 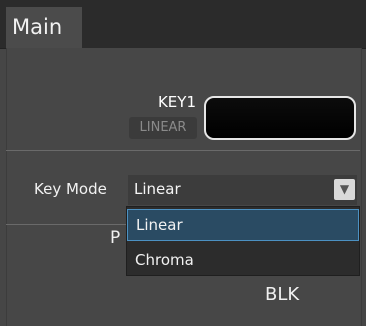 What do you see at coordinates (37, 27) in the screenshot?
I see `tab-main-label: Main` at bounding box center [37, 27].